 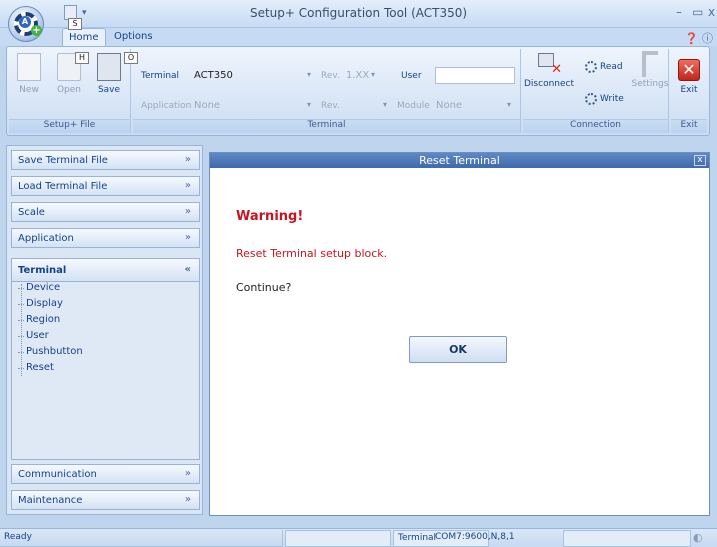 I want to click on keytip-o: O, so click(x=131, y=58).